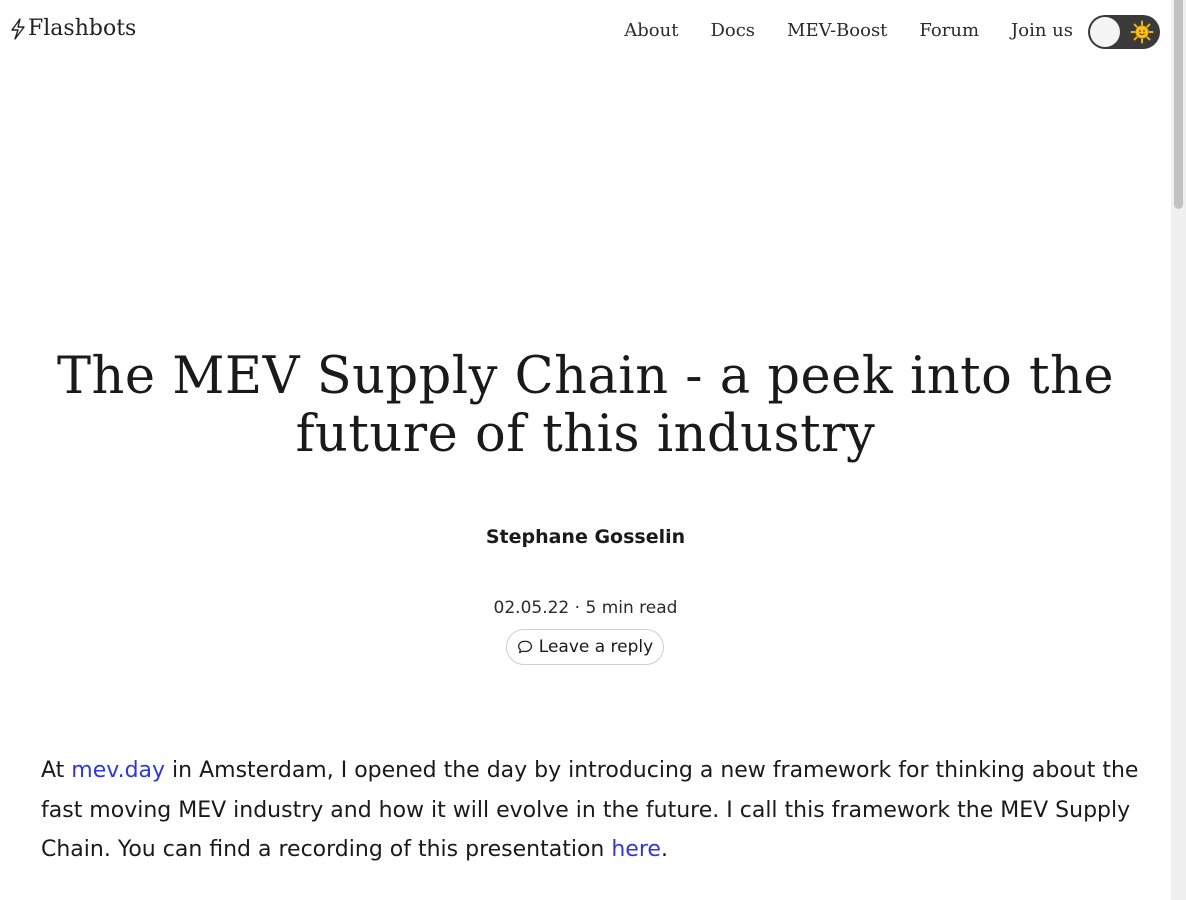  What do you see at coordinates (1042, 30) in the screenshot?
I see `nav-link-join-us: Join us` at bounding box center [1042, 30].